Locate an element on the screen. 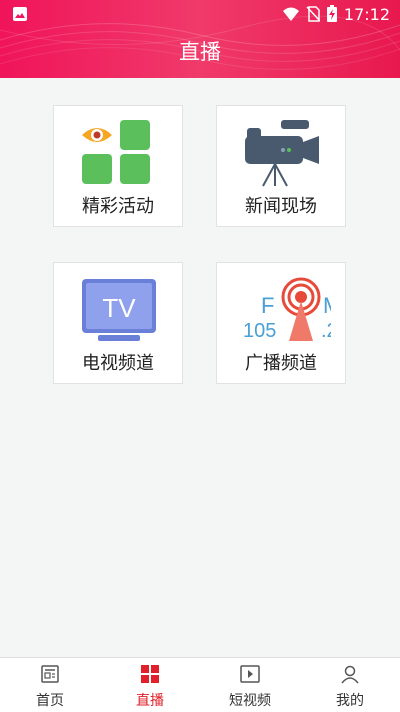 The width and height of the screenshot is (400, 712). video-camera-icon is located at coordinates (282, 153).